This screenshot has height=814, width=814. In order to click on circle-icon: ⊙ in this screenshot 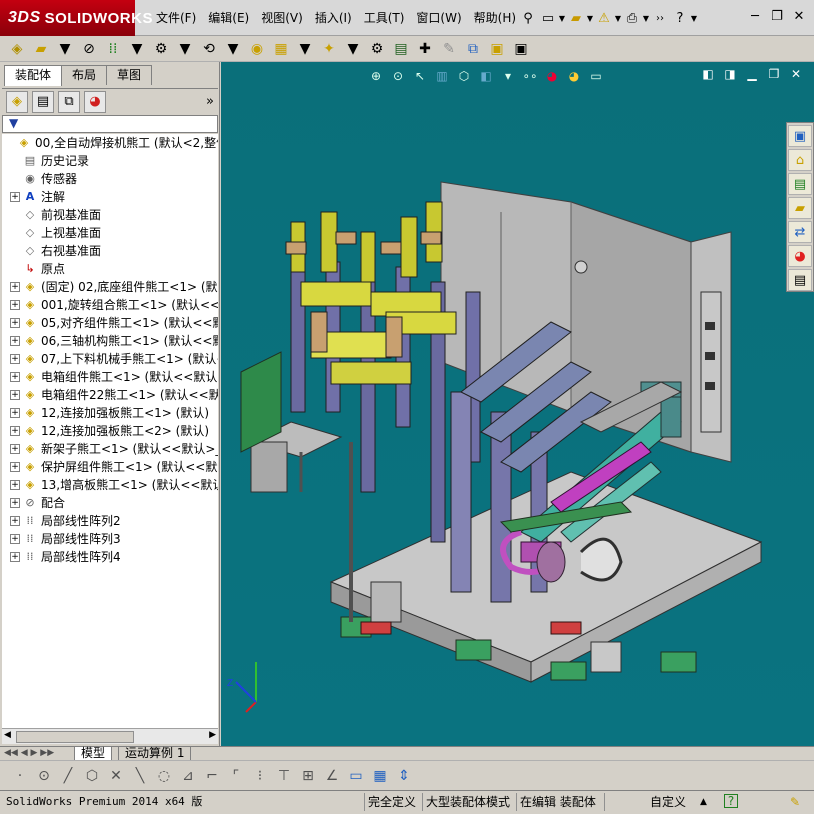, I will do `click(44, 776)`.